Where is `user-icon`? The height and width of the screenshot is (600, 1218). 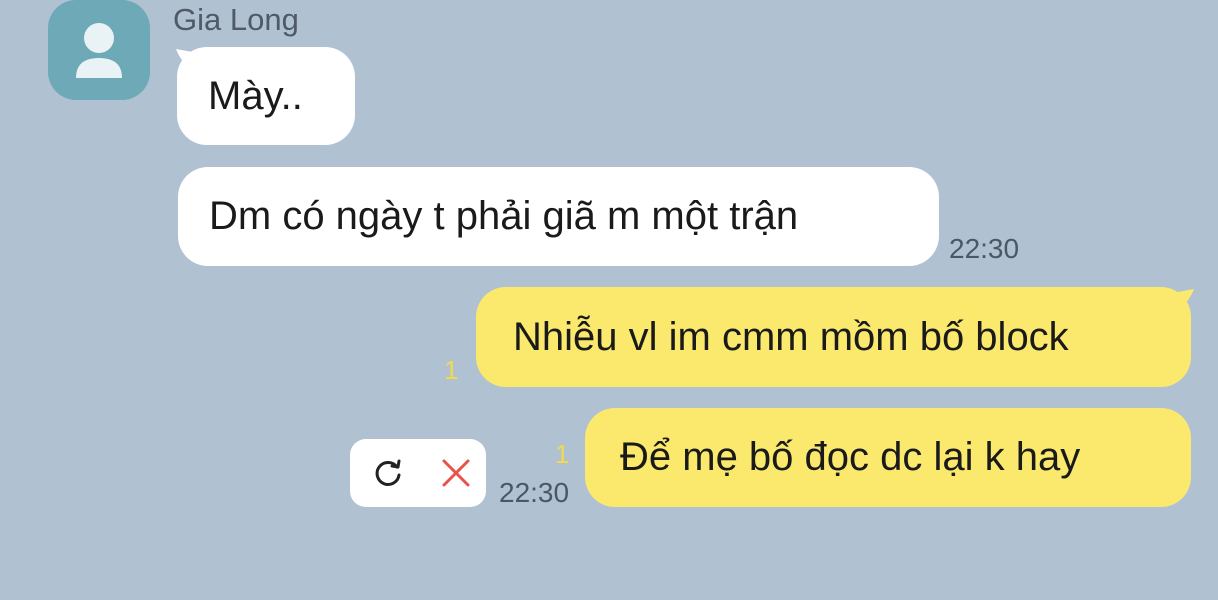
user-icon is located at coordinates (99, 50).